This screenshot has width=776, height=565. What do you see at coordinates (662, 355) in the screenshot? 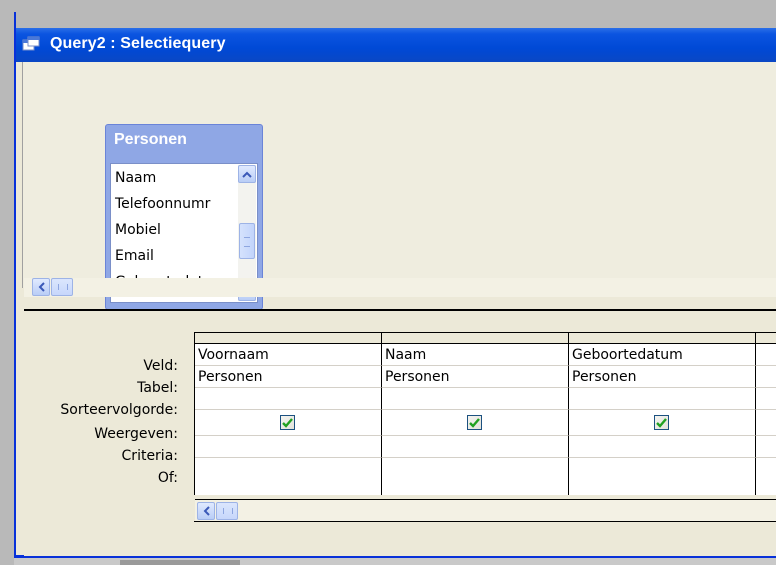
I see `field-cell: Geboortedatum` at bounding box center [662, 355].